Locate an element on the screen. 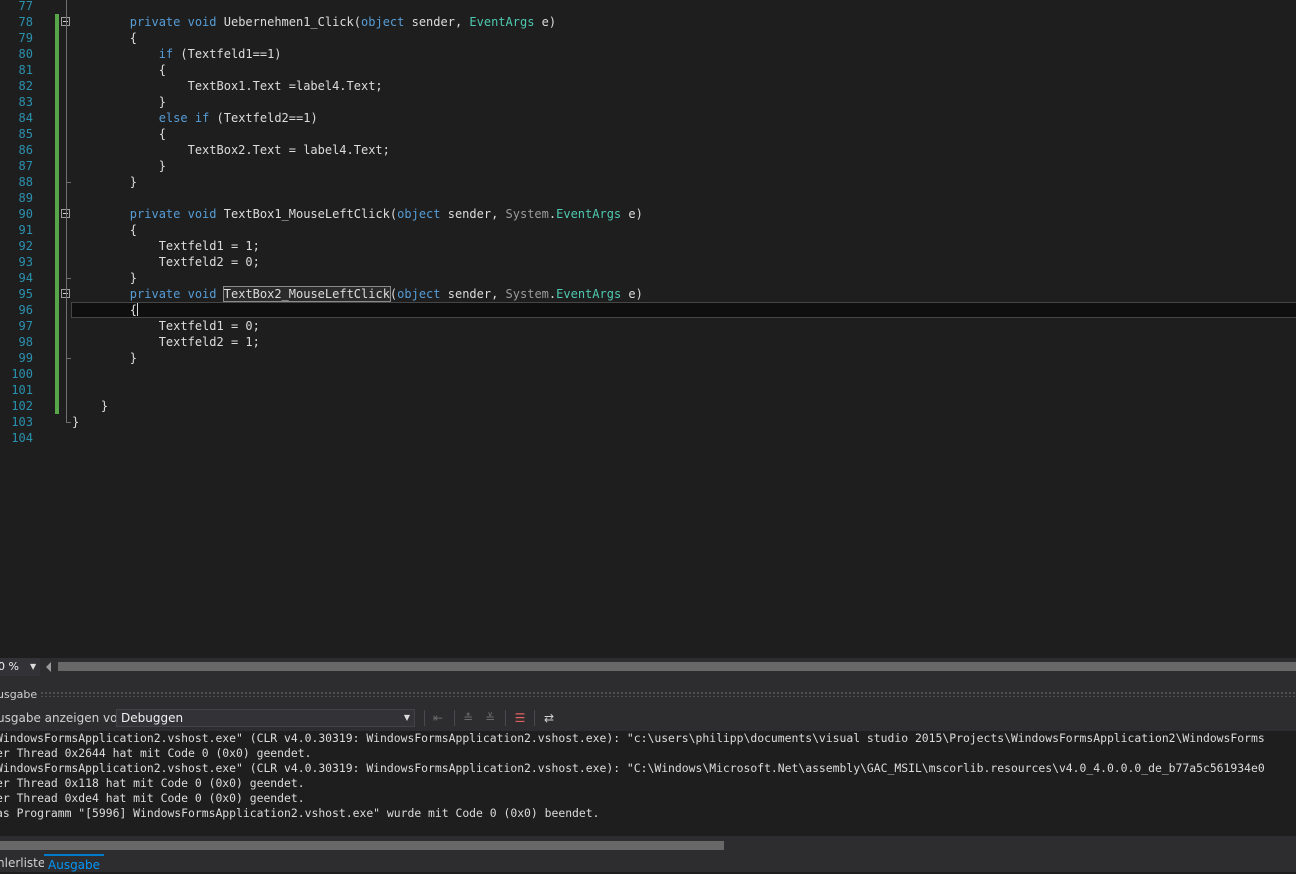  code-line: 89 is located at coordinates (648, 198).